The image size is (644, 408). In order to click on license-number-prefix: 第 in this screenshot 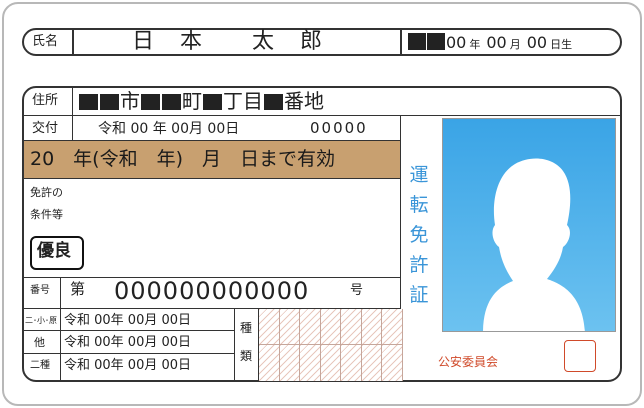, I will do `click(78, 289)`.